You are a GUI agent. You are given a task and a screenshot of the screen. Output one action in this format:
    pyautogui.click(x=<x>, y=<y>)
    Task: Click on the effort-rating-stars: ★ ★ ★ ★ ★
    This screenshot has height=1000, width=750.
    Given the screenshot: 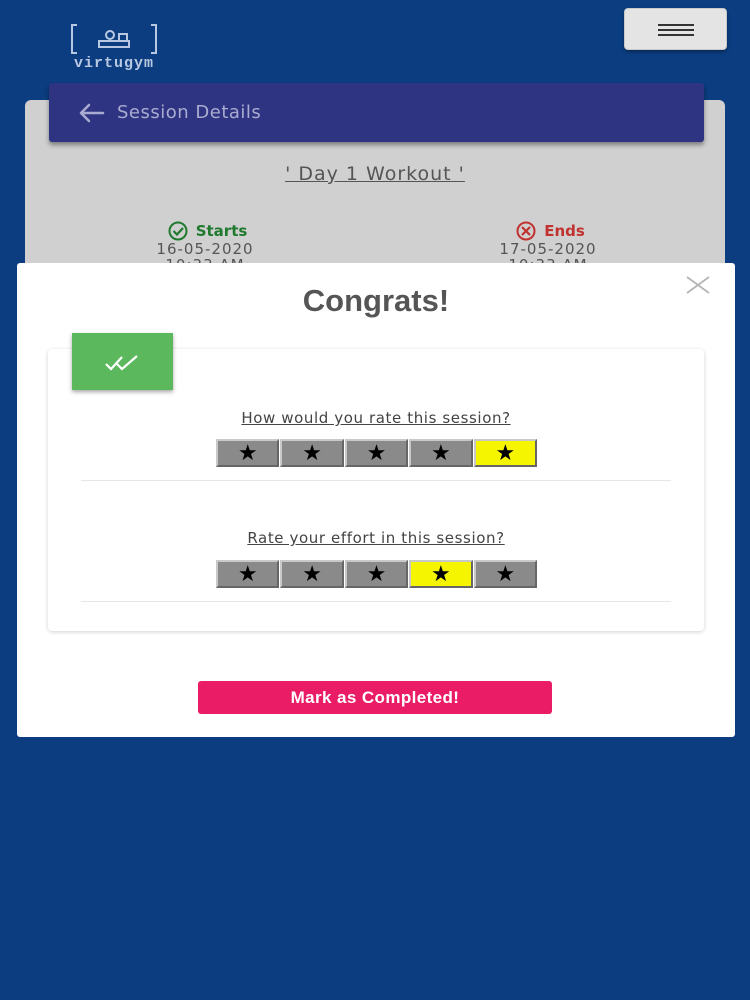 What is the action you would take?
    pyautogui.click(x=377, y=574)
    